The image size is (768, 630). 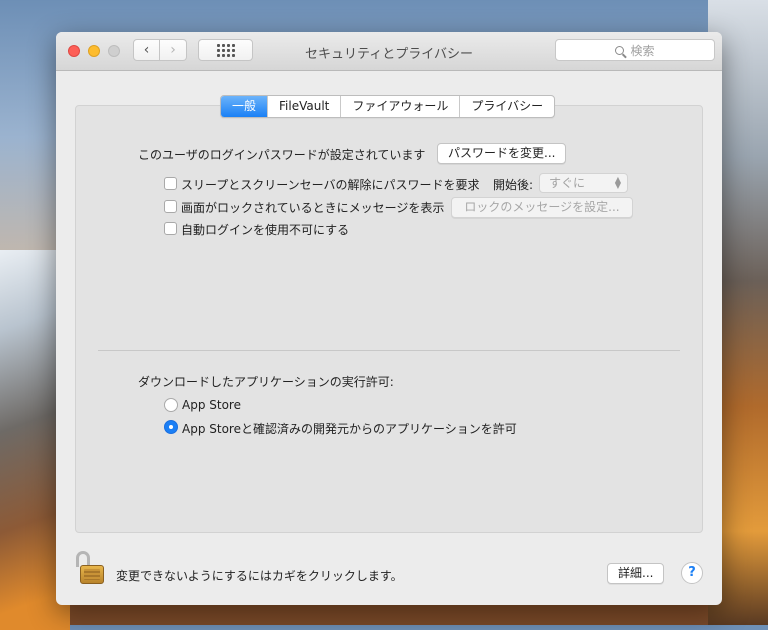 I want to click on search-field: 検索, so click(x=635, y=50).